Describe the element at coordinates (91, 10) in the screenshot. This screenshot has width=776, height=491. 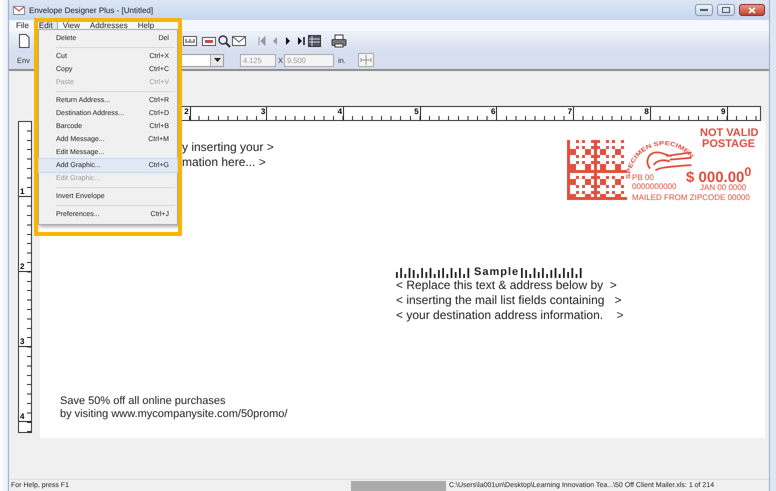
I see `window-title: Envelope Designer Plus - [Untitled]` at that location.